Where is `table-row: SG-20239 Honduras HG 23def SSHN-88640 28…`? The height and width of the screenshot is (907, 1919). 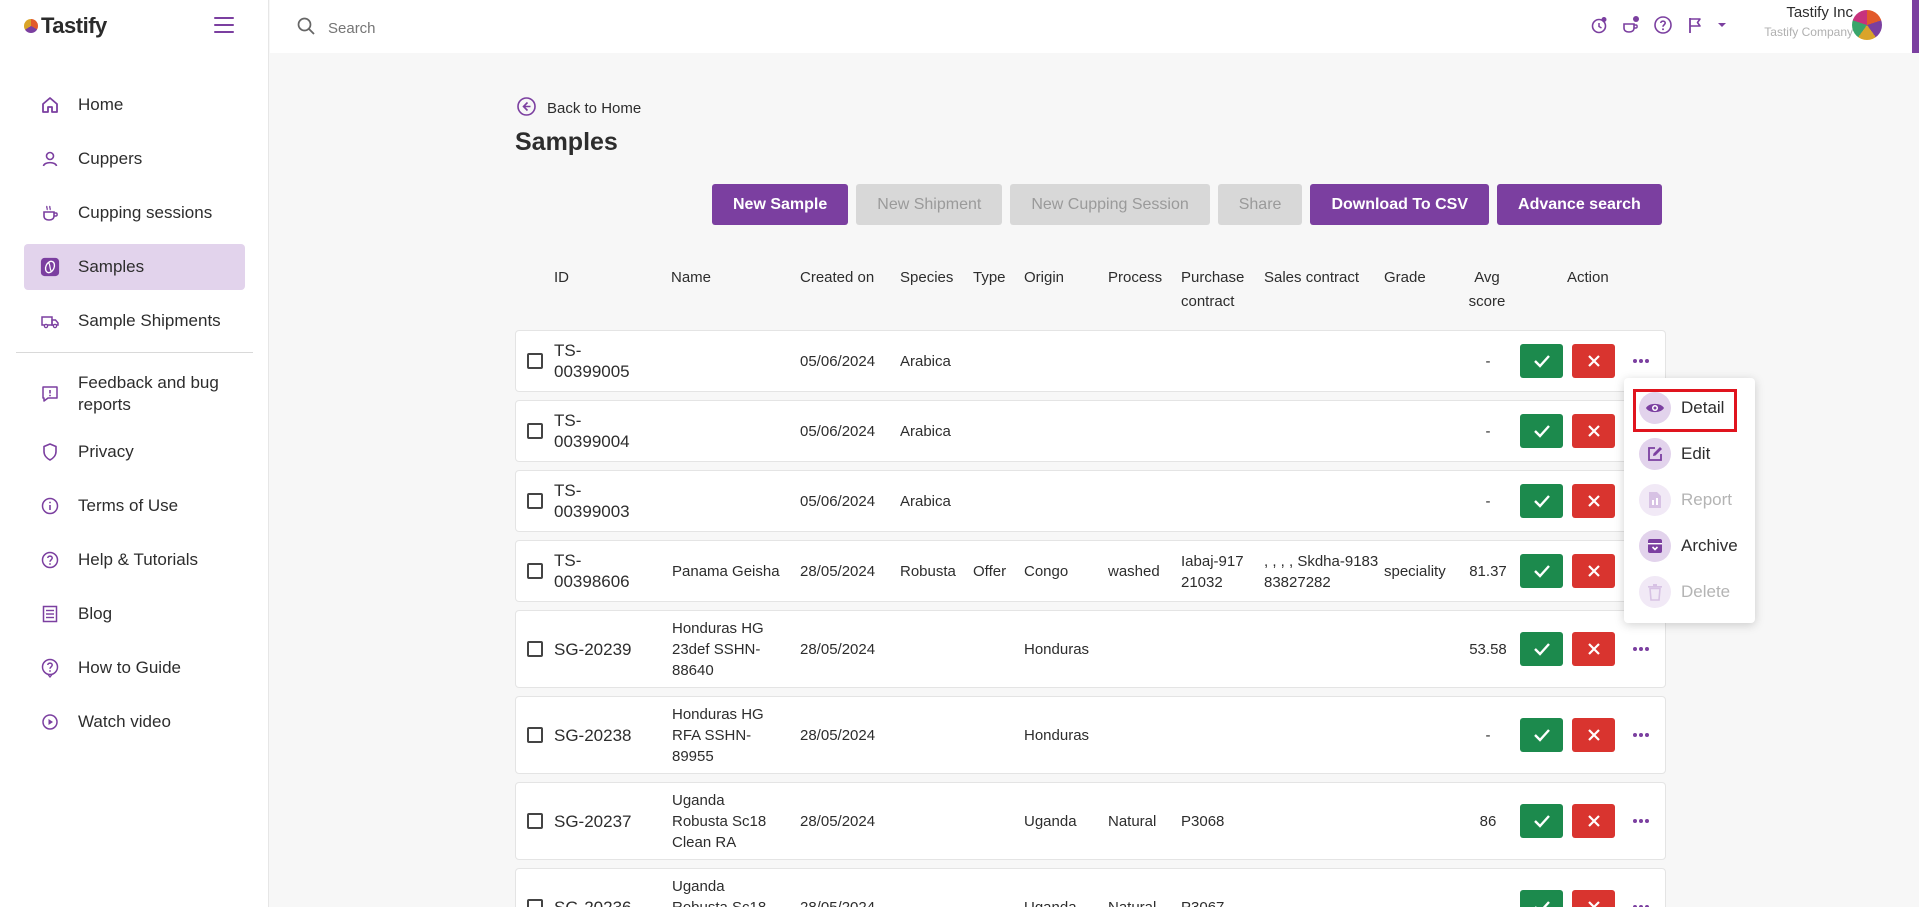 table-row: SG-20239 Honduras HG 23def SSHN-88640 28… is located at coordinates (1090, 649).